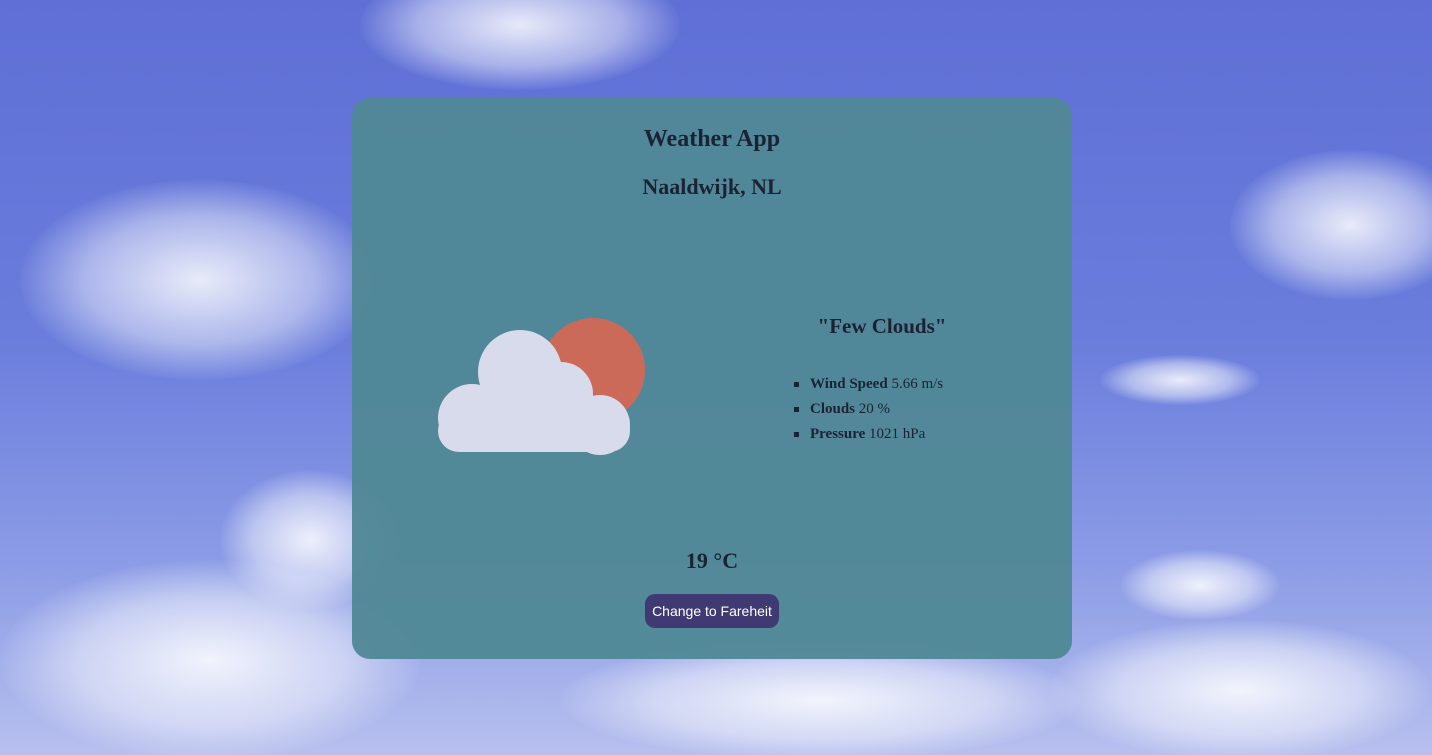 Image resolution: width=1432 pixels, height=755 pixels. I want to click on stat-wind-speed: Wind Speed 5.66 m/s, so click(867, 384).